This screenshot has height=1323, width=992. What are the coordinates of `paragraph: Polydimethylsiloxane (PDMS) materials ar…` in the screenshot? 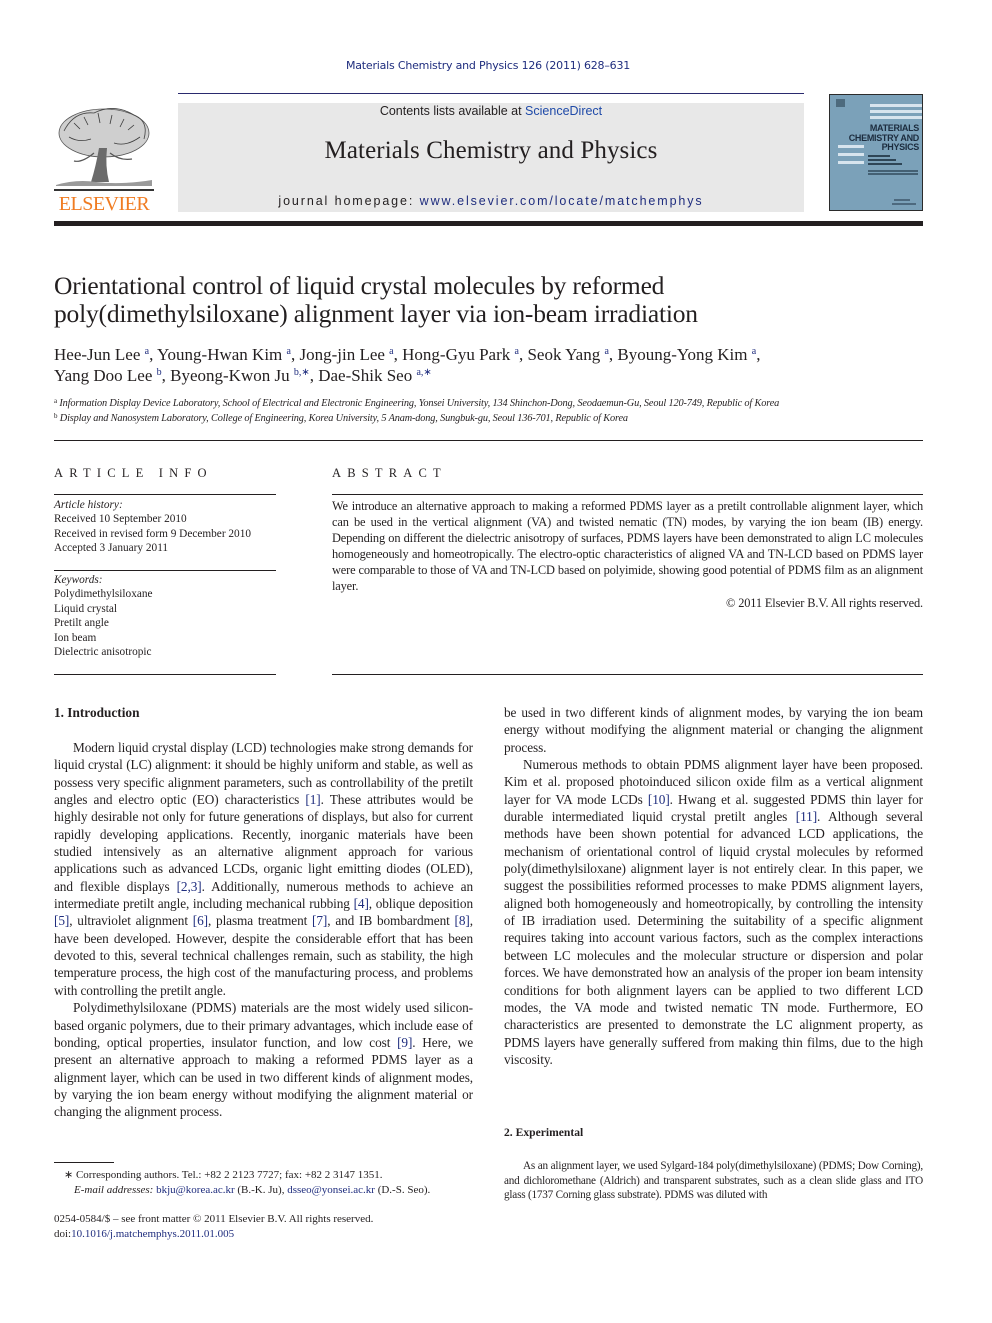 It's located at (263, 1059).